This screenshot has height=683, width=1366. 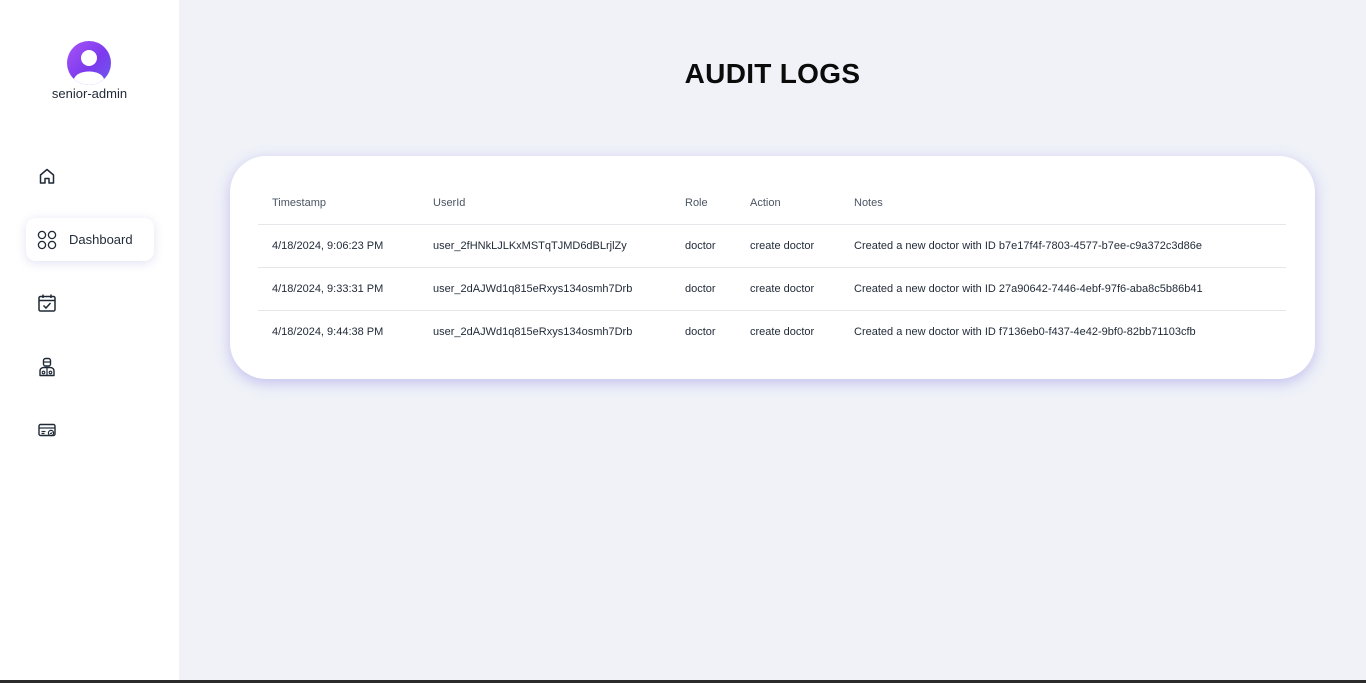 What do you see at coordinates (703, 204) in the screenshot?
I see `column-header-role: Role` at bounding box center [703, 204].